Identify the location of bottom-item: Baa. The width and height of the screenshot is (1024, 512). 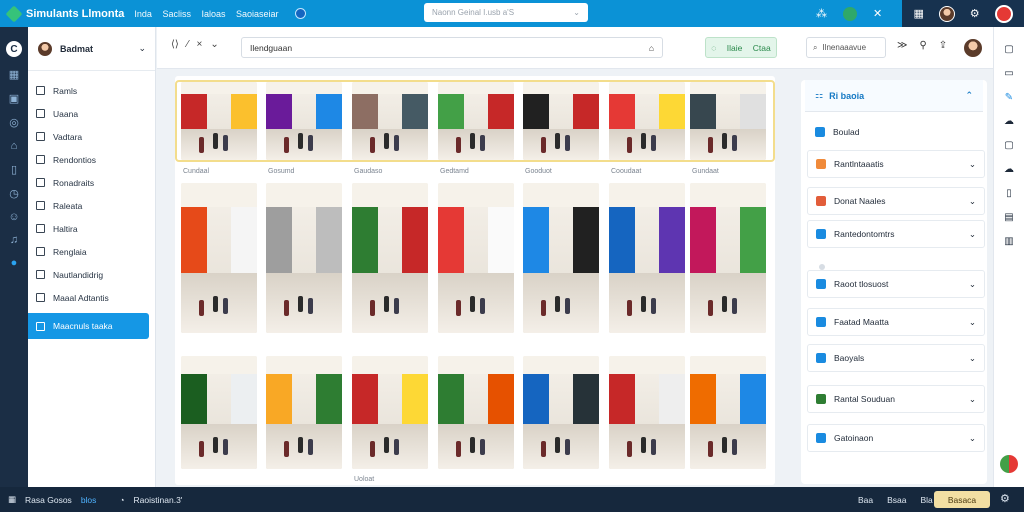
(865, 500).